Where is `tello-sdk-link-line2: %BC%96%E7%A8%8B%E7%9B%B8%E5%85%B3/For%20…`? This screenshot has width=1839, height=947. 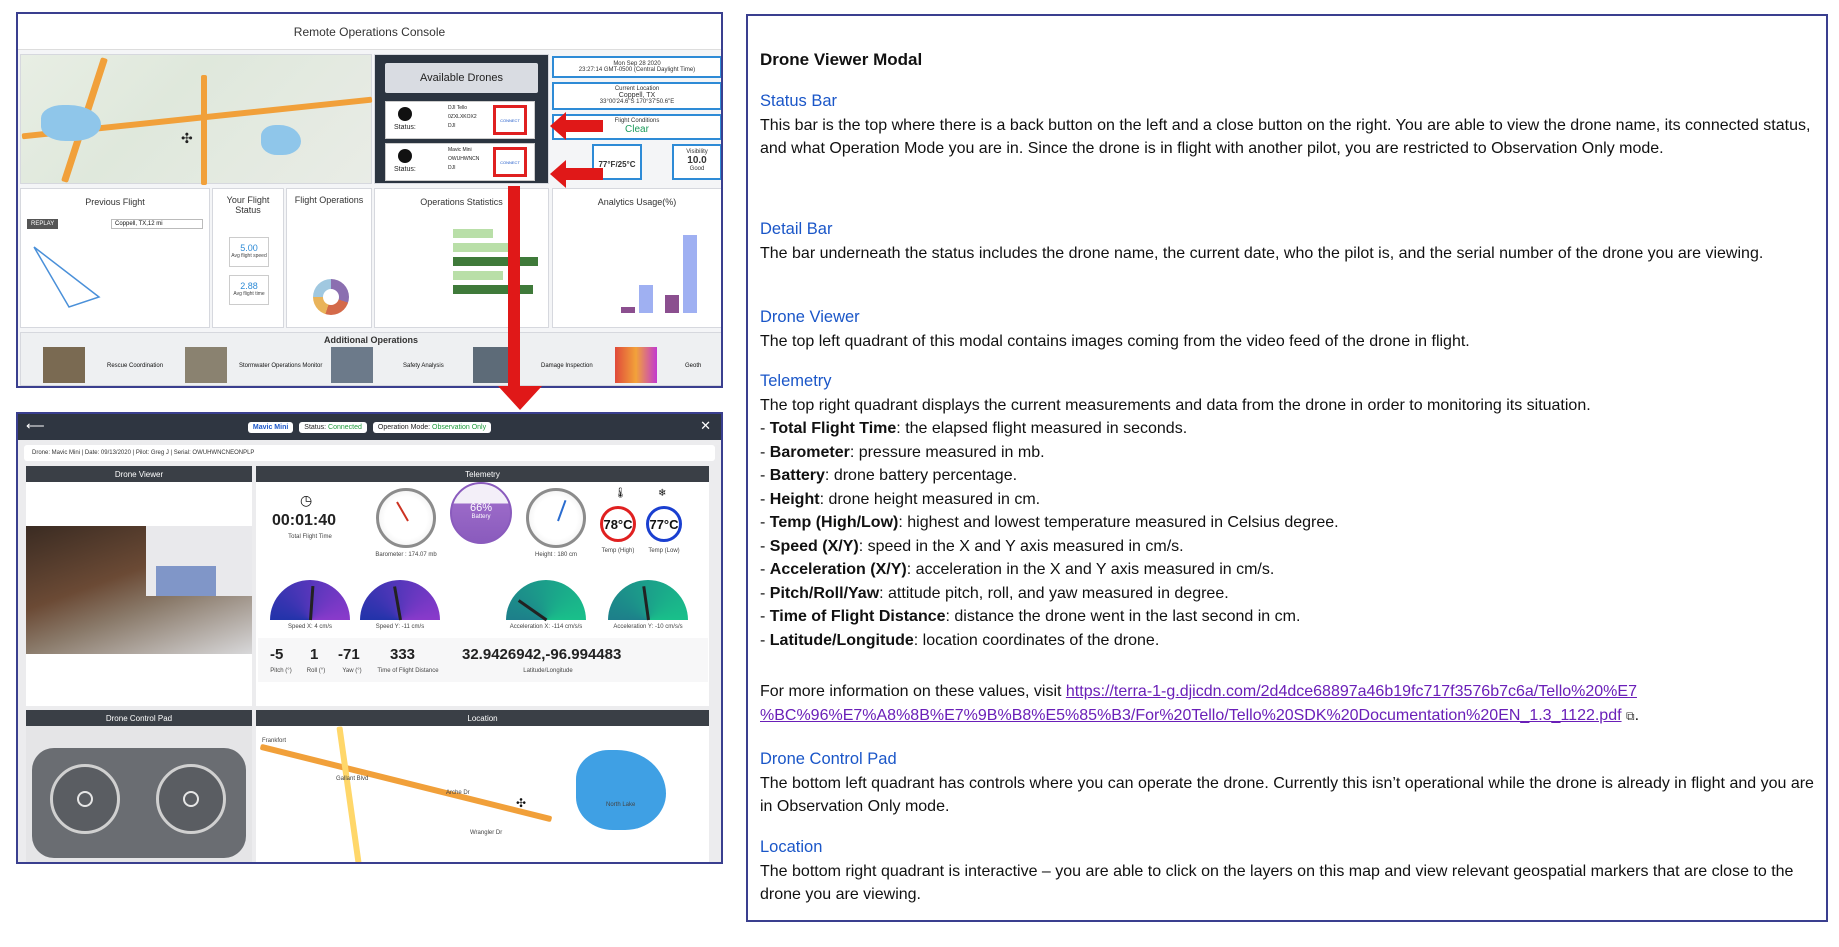 tello-sdk-link-line2: %BC%96%E7%A8%8B%E7%9B%B8%E5%85%B3/For%20… is located at coordinates (1191, 715).